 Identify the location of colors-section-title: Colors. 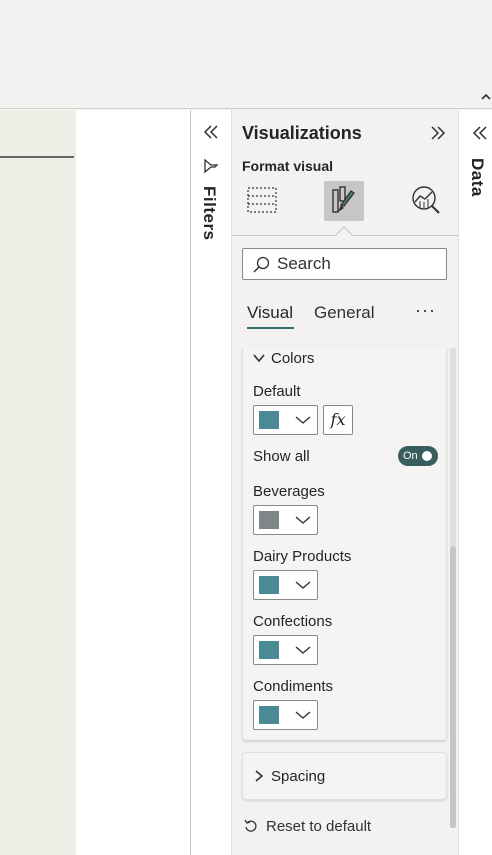
(293, 358).